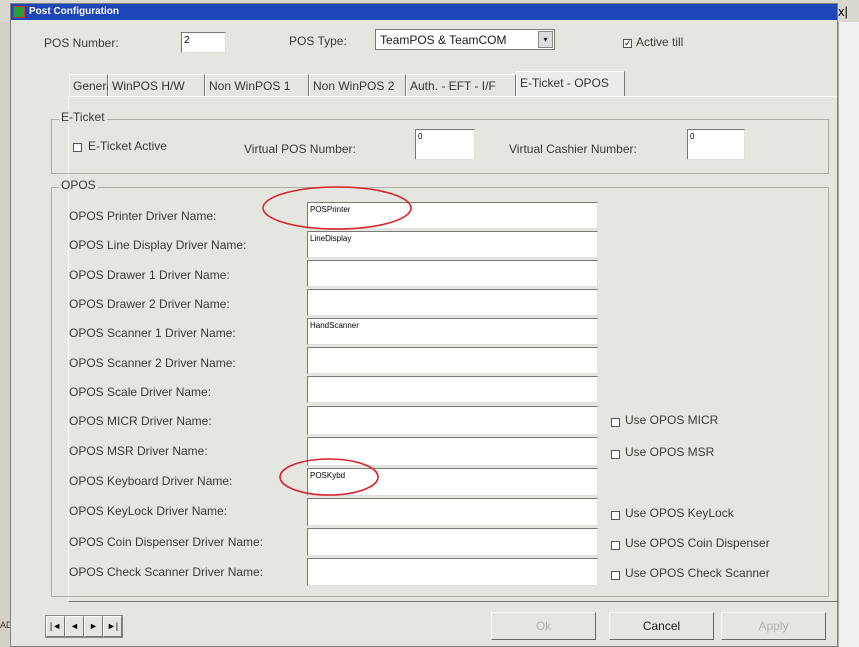 Image resolution: width=859 pixels, height=647 pixels. Describe the element at coordinates (143, 216) in the screenshot. I see `opos-printer-label: OPOS Printer Driver Name:` at that location.